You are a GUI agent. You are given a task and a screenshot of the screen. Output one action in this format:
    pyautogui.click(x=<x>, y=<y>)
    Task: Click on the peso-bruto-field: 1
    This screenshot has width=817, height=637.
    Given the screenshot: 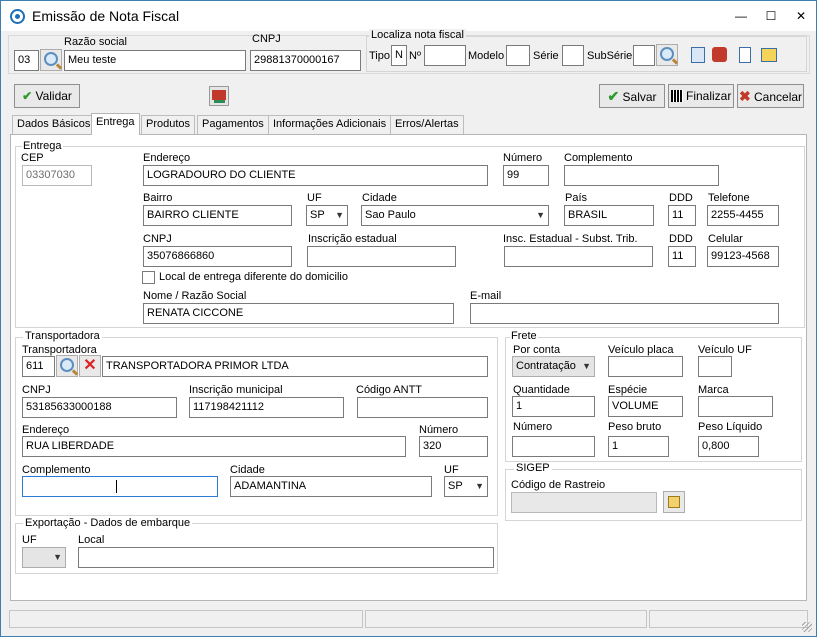 What is the action you would take?
    pyautogui.click(x=638, y=446)
    